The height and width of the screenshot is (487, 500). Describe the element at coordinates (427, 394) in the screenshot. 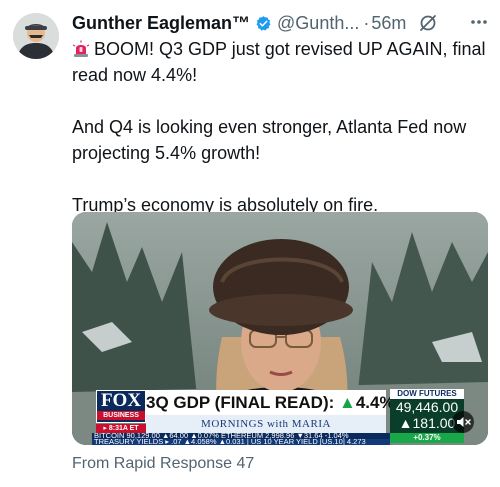

I see `dow-title: DOW FUTURES` at that location.